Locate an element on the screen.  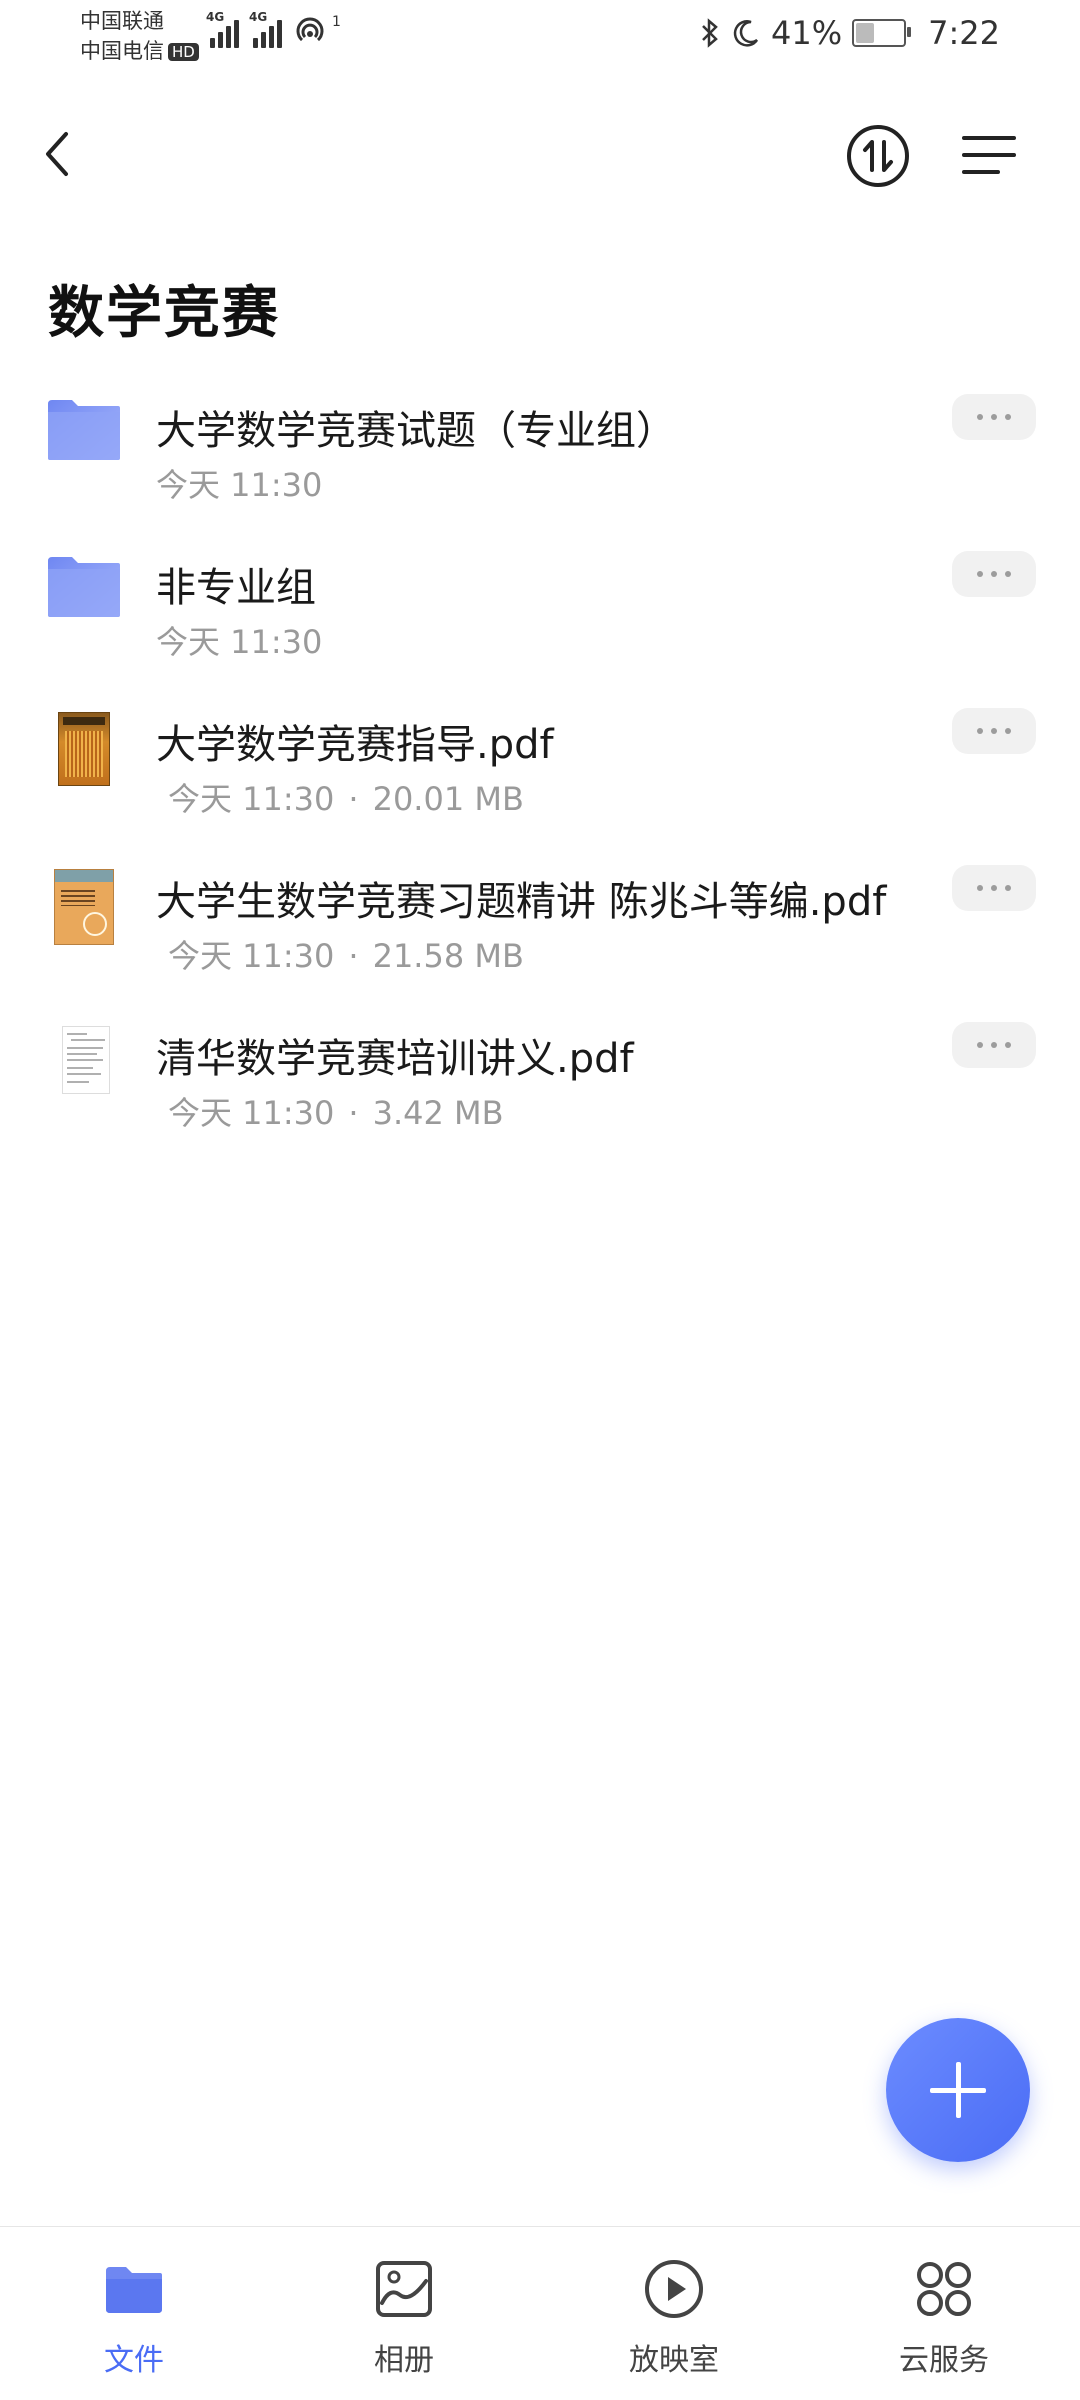
file-name: 大学数学竞赛指导.pdf is located at coordinates (355, 745).